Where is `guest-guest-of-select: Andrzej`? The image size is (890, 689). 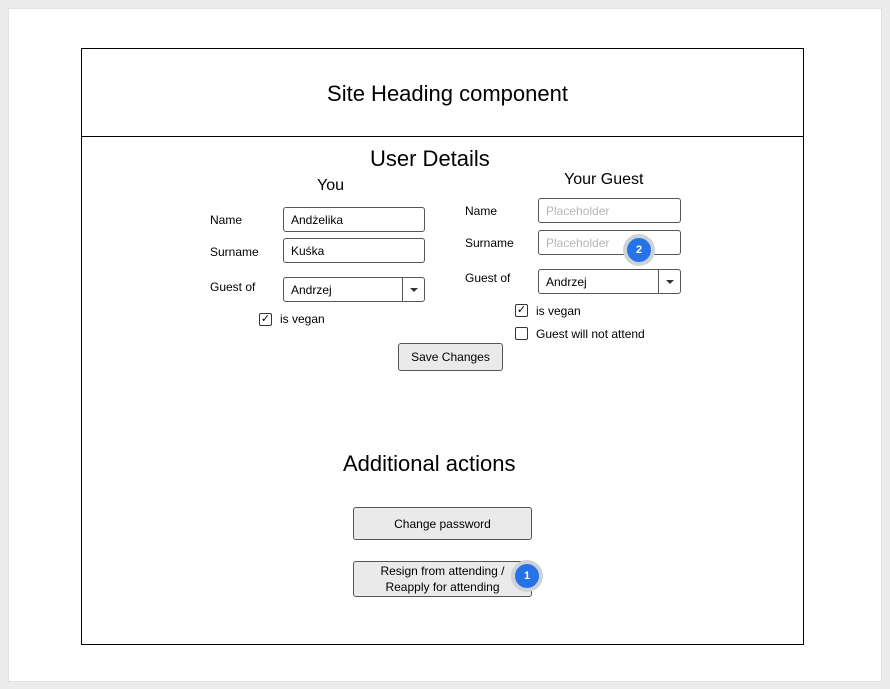
guest-guest-of-select: Andrzej is located at coordinates (609, 281).